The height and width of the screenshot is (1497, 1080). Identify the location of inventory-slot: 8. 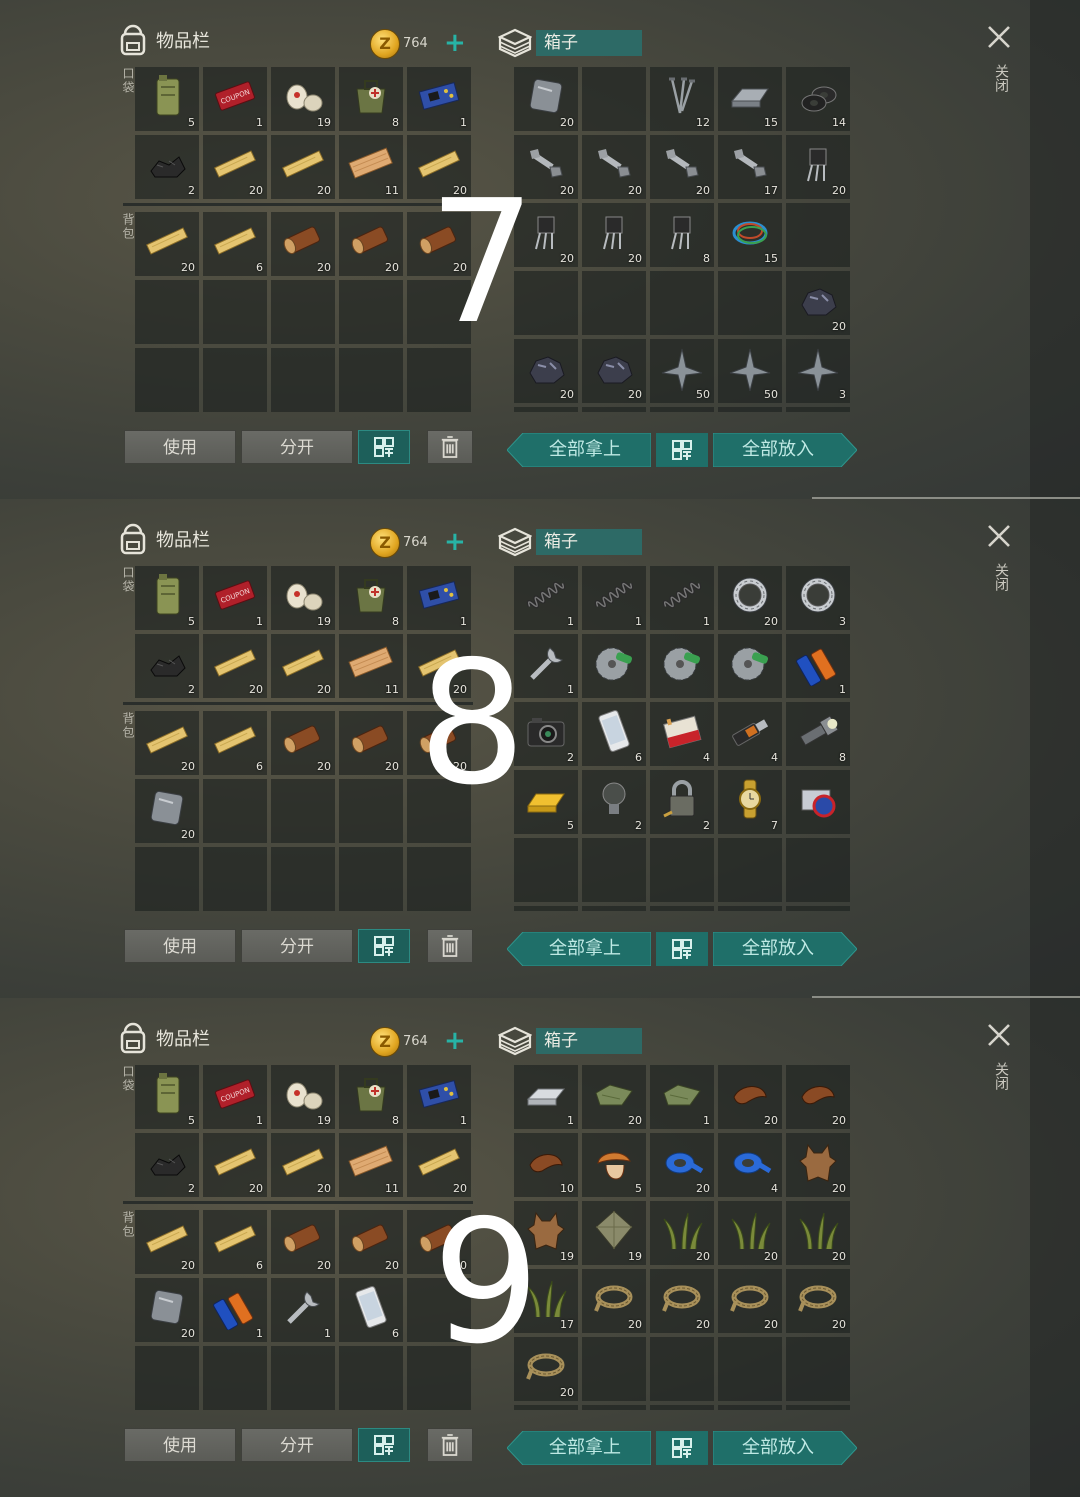
(371, 99).